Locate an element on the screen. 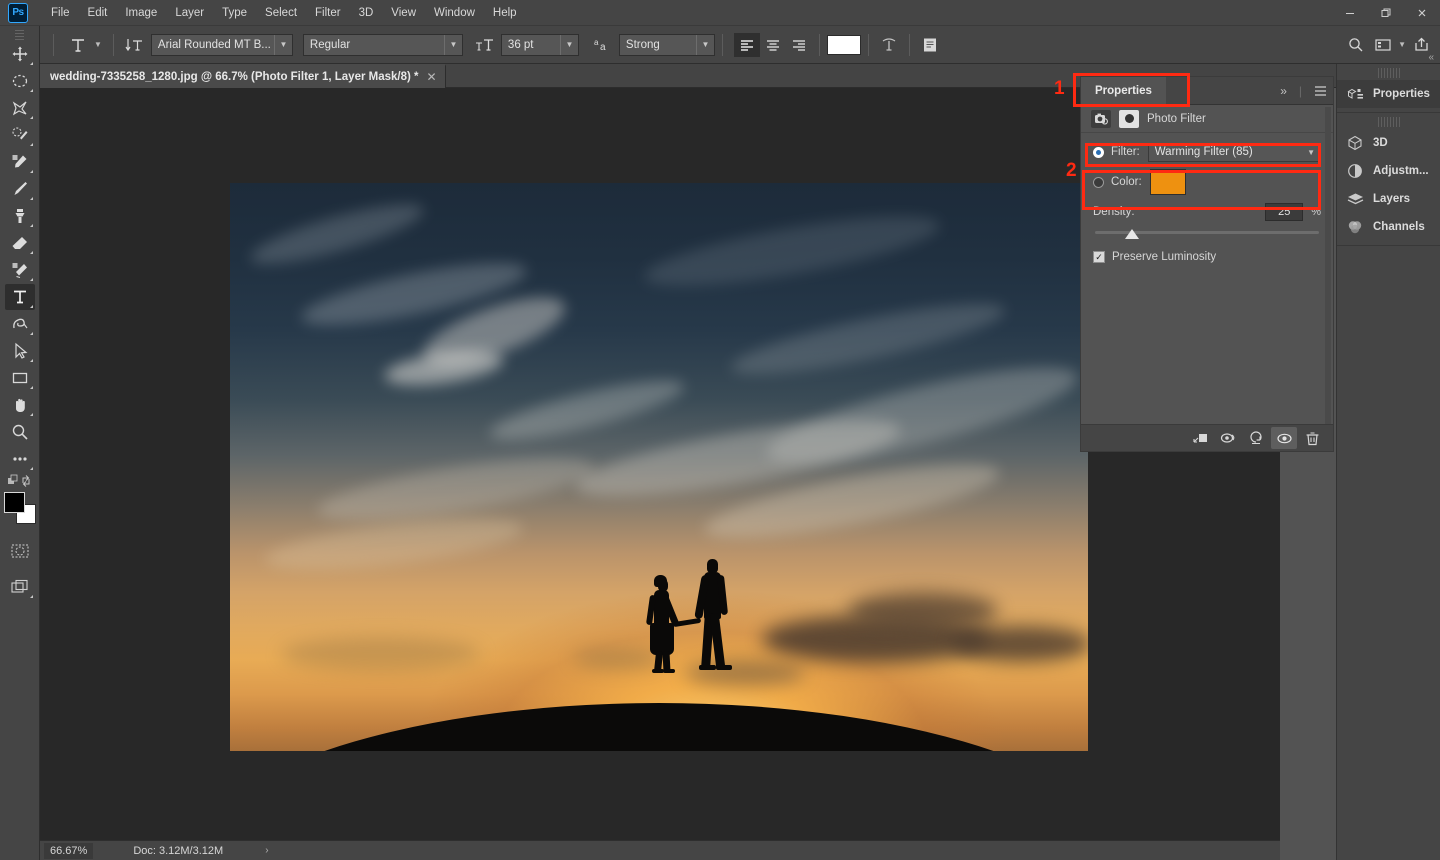 The image size is (1440, 860). menu-view: View is located at coordinates (403, 13).